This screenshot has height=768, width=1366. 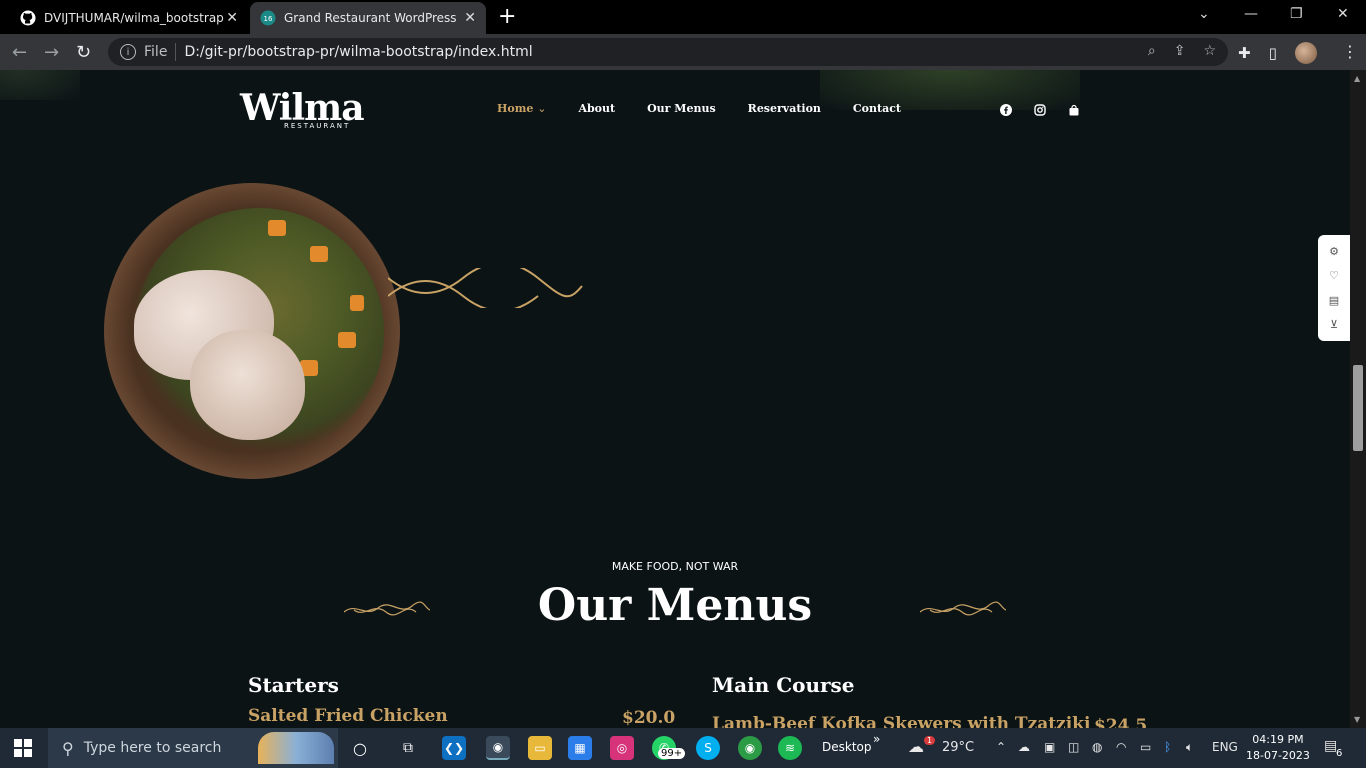 I want to click on weather-badge: 1, so click(x=930, y=740).